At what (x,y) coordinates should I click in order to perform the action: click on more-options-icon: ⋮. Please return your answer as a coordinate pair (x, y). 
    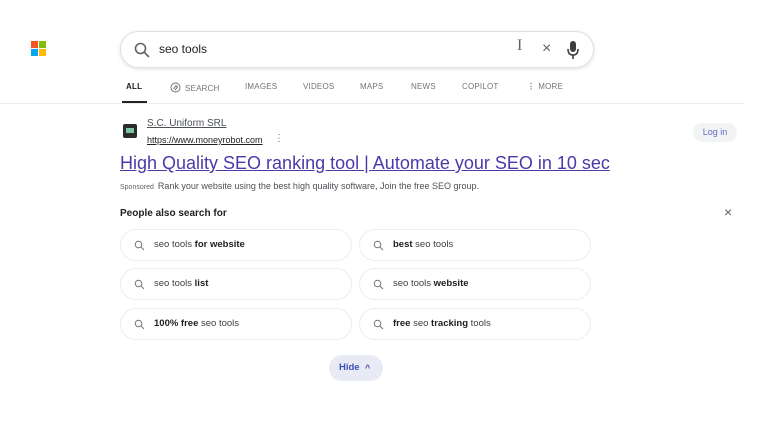
    Looking at the image, I should click on (279, 138).